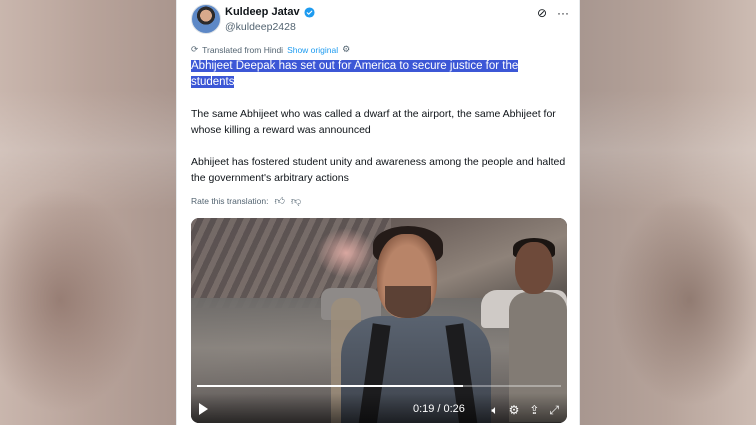  What do you see at coordinates (563, 13) in the screenshot?
I see `more-icon: ···` at bounding box center [563, 13].